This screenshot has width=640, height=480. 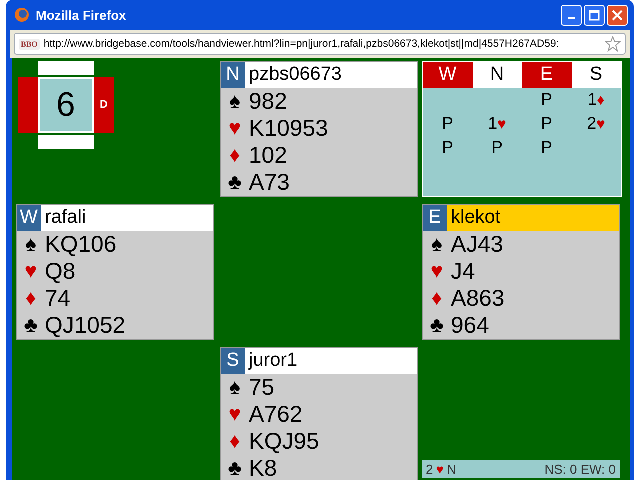 I want to click on minimize-icon, so click(x=571, y=18).